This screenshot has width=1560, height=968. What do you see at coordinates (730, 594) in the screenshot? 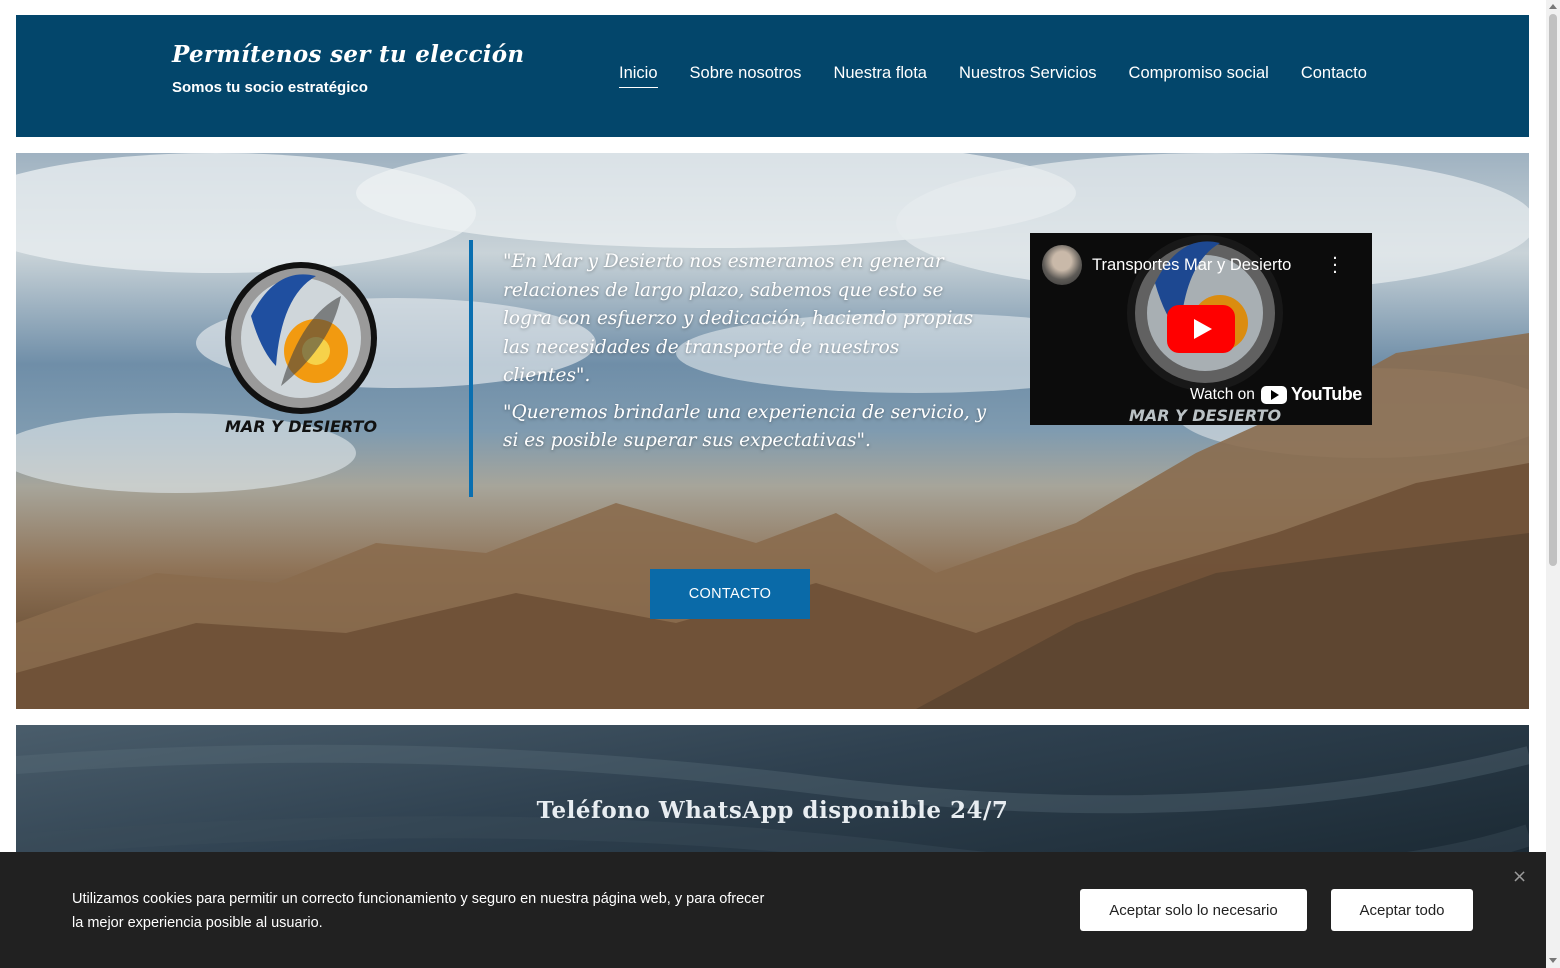
I see `contact-button: CONTACTO` at bounding box center [730, 594].